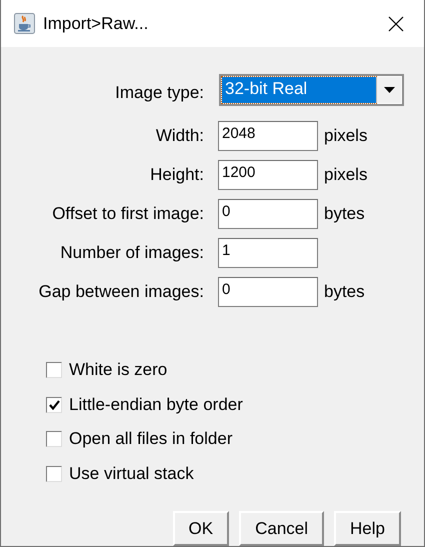 The image size is (425, 547). What do you see at coordinates (311, 90) in the screenshot?
I see `type-dropdown: 32-bit Real` at bounding box center [311, 90].